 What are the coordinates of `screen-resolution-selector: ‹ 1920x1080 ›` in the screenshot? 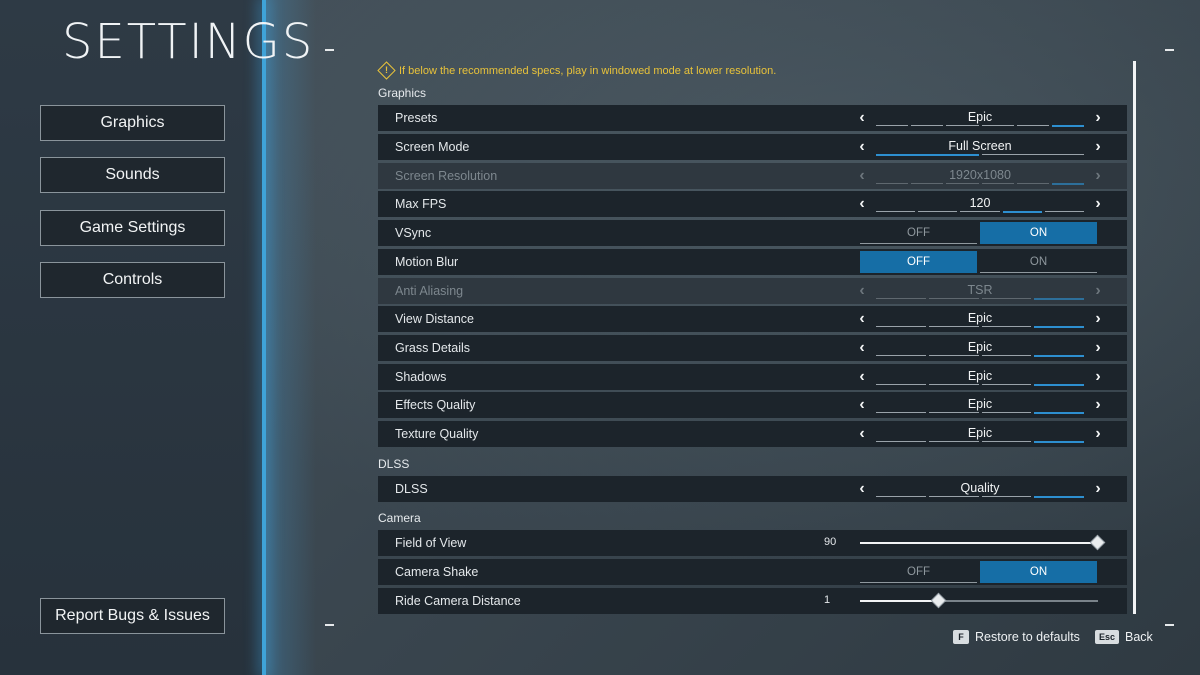 It's located at (980, 176).